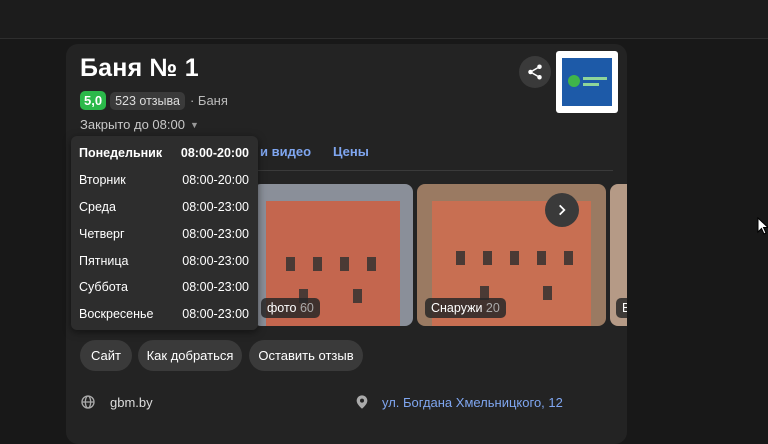 Image resolution: width=768 pixels, height=444 pixels. Describe the element at coordinates (351, 151) in the screenshot. I see `tab-prices: Цены` at that location.